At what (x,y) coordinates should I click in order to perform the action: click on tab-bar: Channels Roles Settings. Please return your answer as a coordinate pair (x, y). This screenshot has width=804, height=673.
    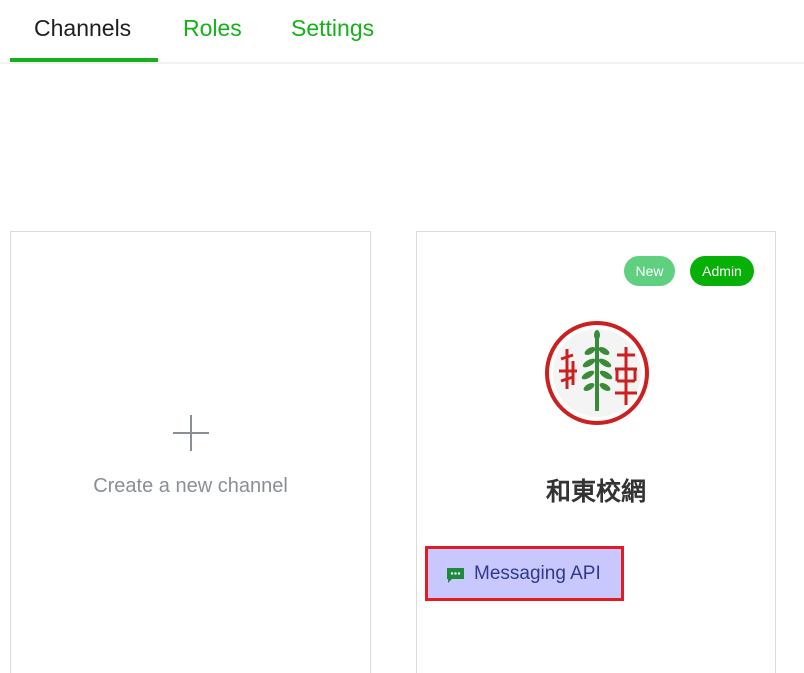
    Looking at the image, I should click on (402, 32).